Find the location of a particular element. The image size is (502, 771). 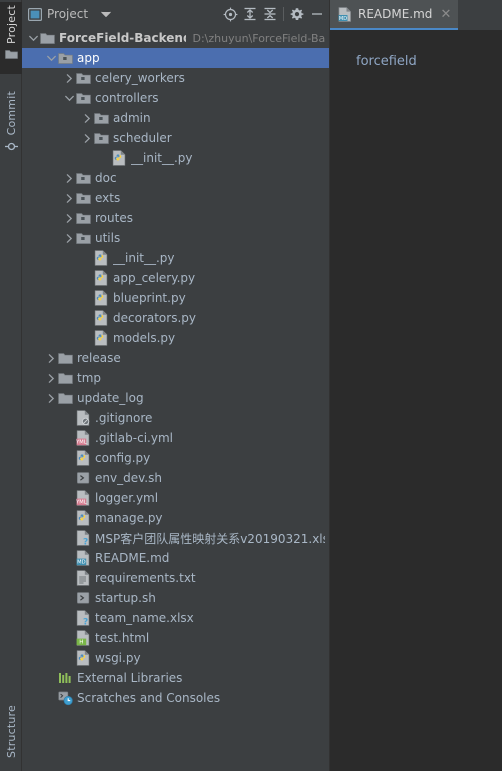

tree-row: config.py is located at coordinates (175, 458).